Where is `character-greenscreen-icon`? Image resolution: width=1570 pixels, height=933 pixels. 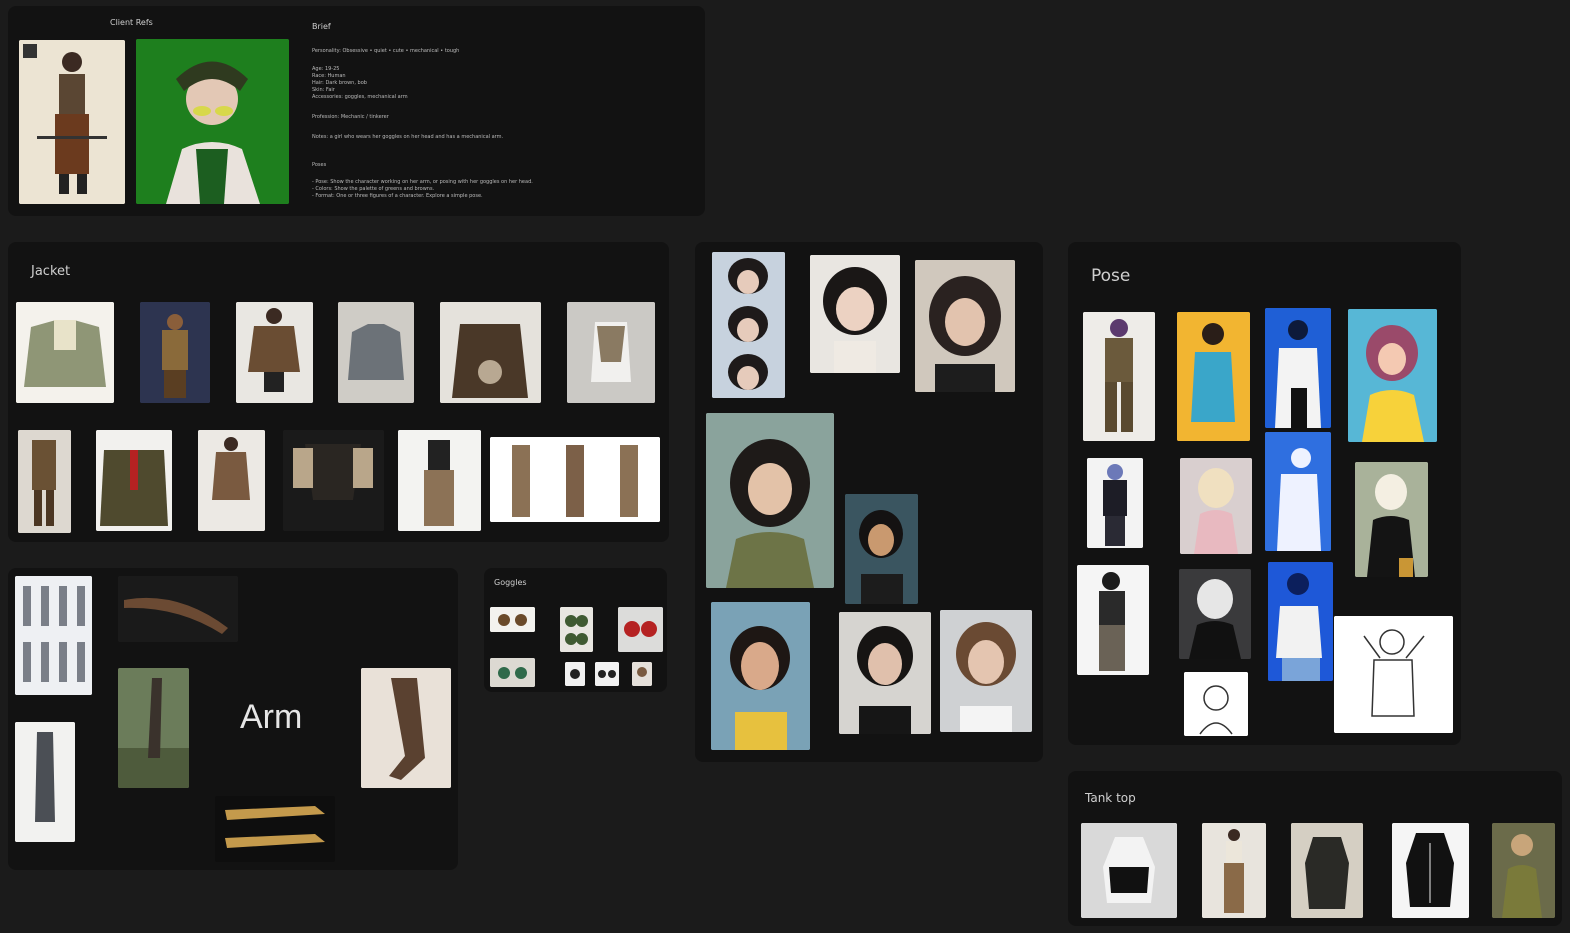
character-greenscreen-icon is located at coordinates (212, 121).